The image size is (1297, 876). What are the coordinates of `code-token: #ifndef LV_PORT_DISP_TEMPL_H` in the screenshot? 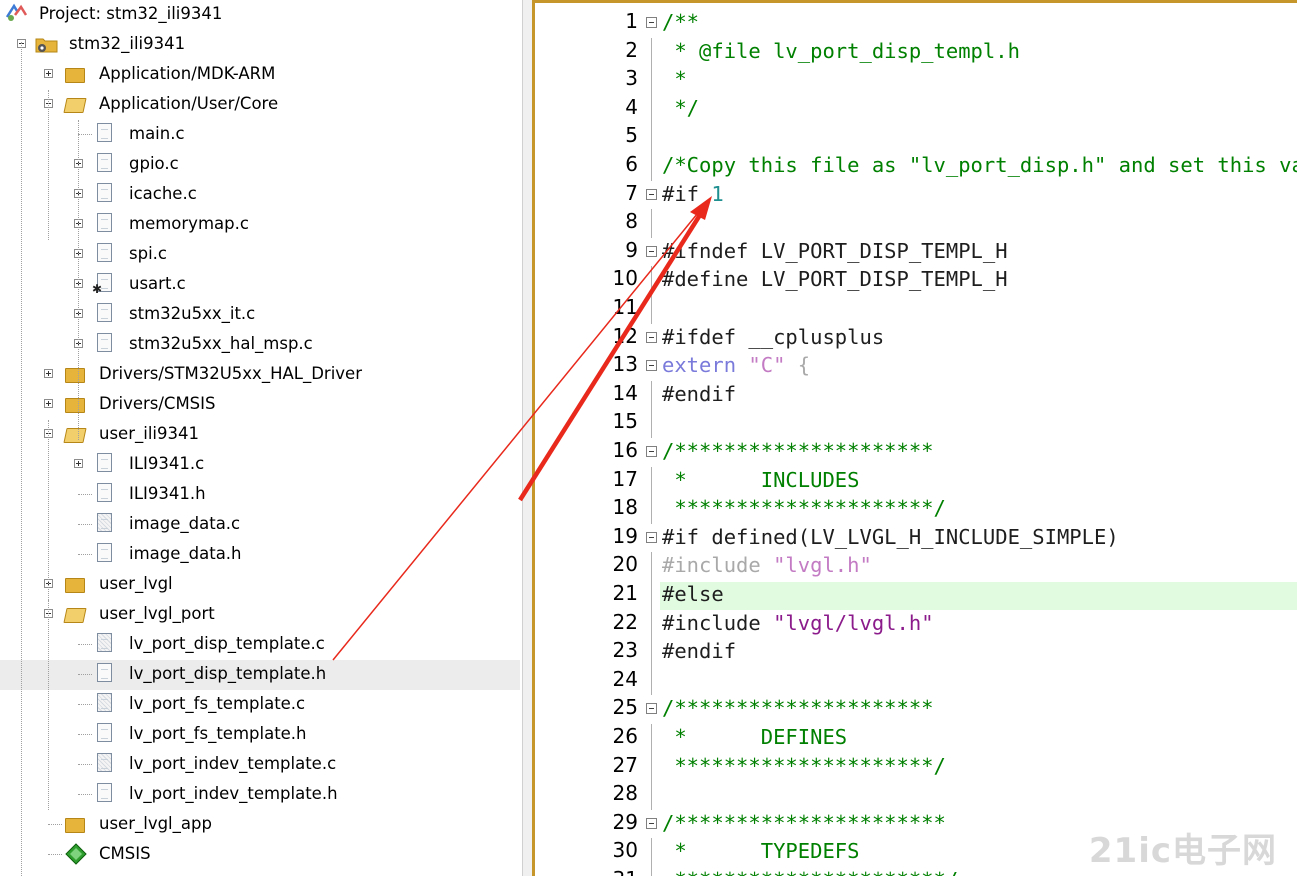 It's located at (835, 250).